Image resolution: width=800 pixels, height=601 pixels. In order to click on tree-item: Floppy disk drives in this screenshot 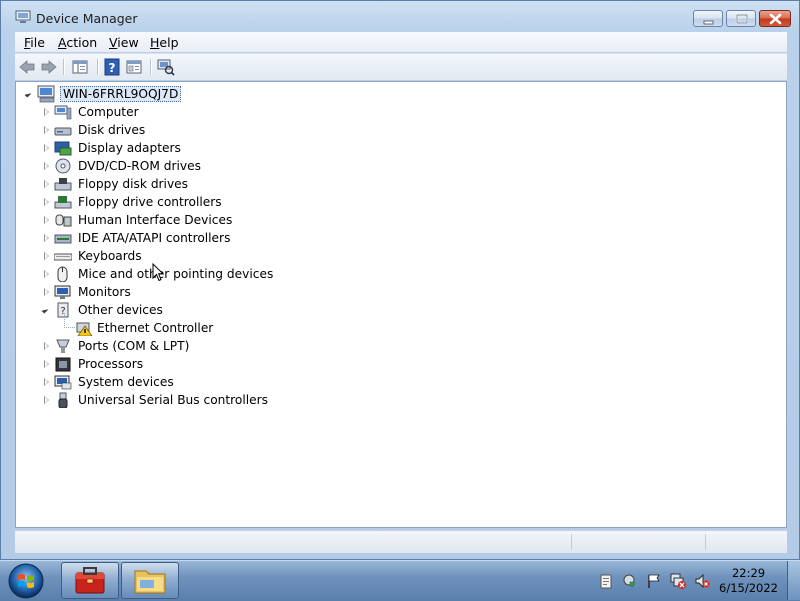, I will do `click(186, 184)`.